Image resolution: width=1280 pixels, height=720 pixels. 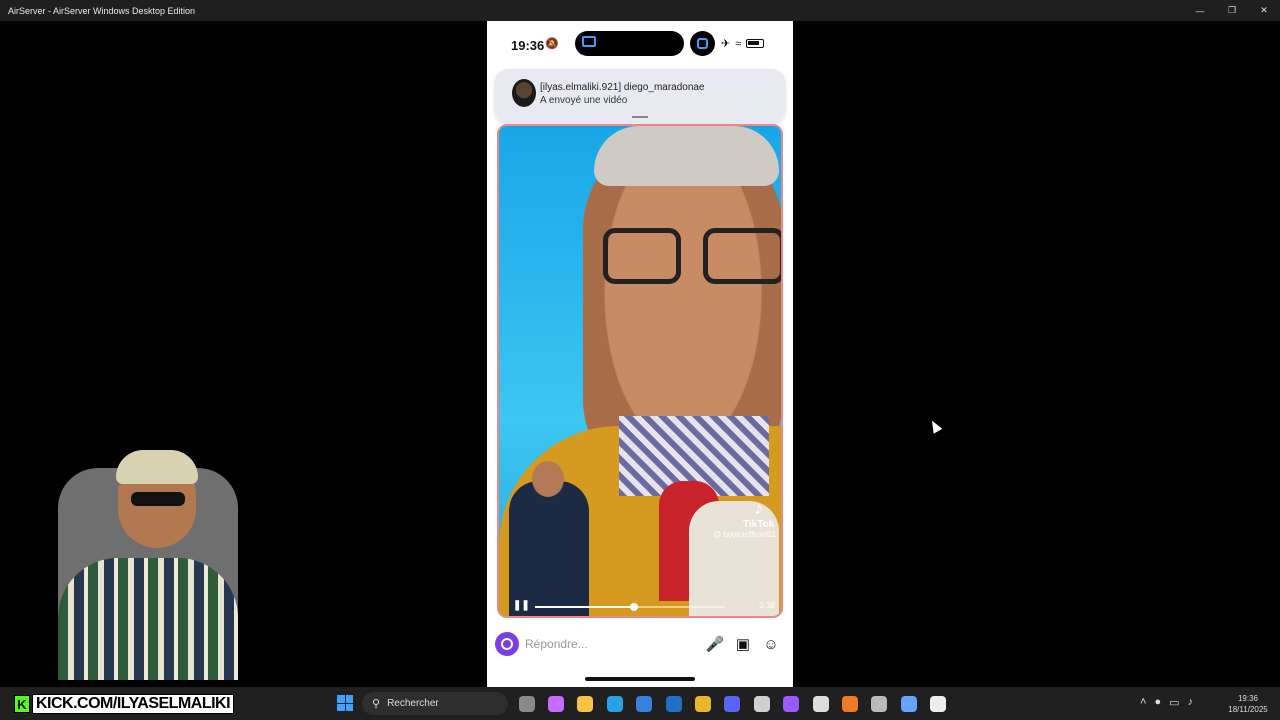 I want to click on webcam-person-body, so click(x=148, y=619).